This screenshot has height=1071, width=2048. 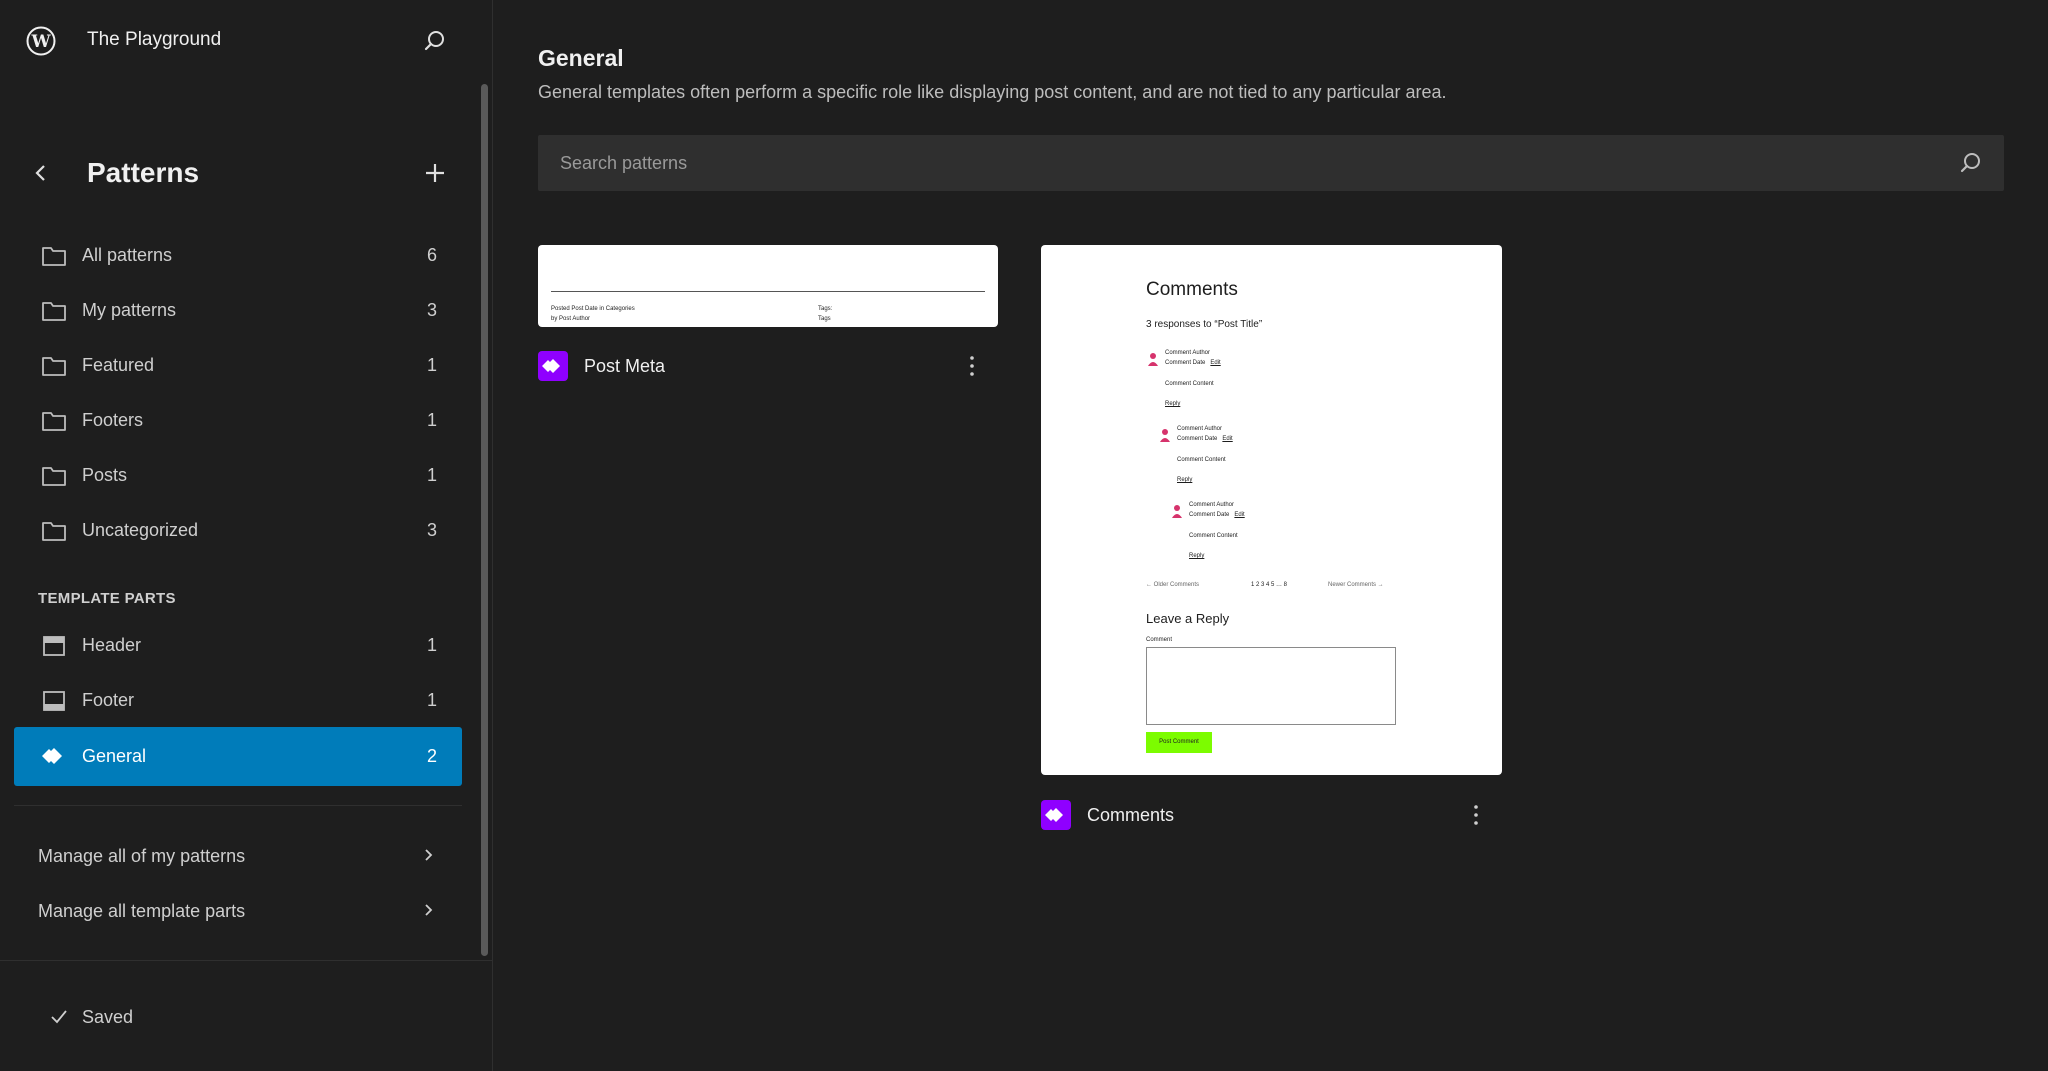 I want to click on nav-item-footer: Footer 1, so click(x=238, y=701).